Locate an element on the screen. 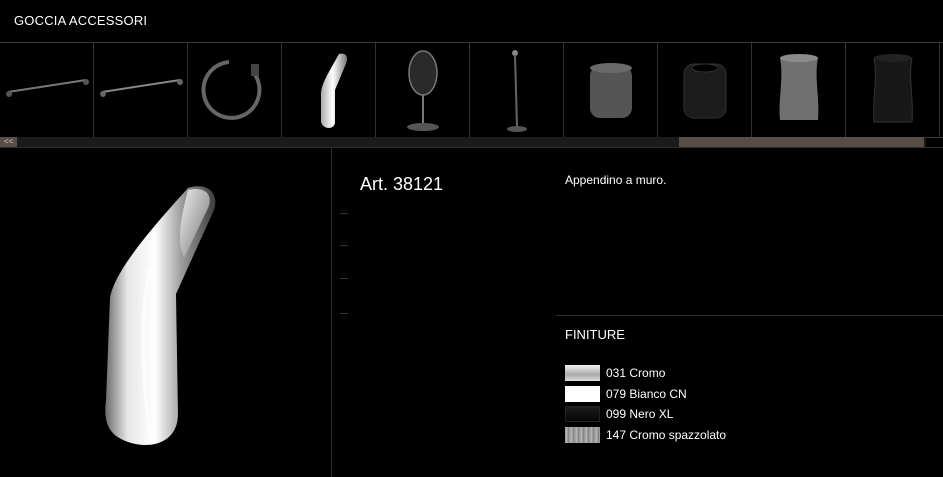 This screenshot has height=477, width=943. finish-label: 031 Cromo is located at coordinates (636, 373).